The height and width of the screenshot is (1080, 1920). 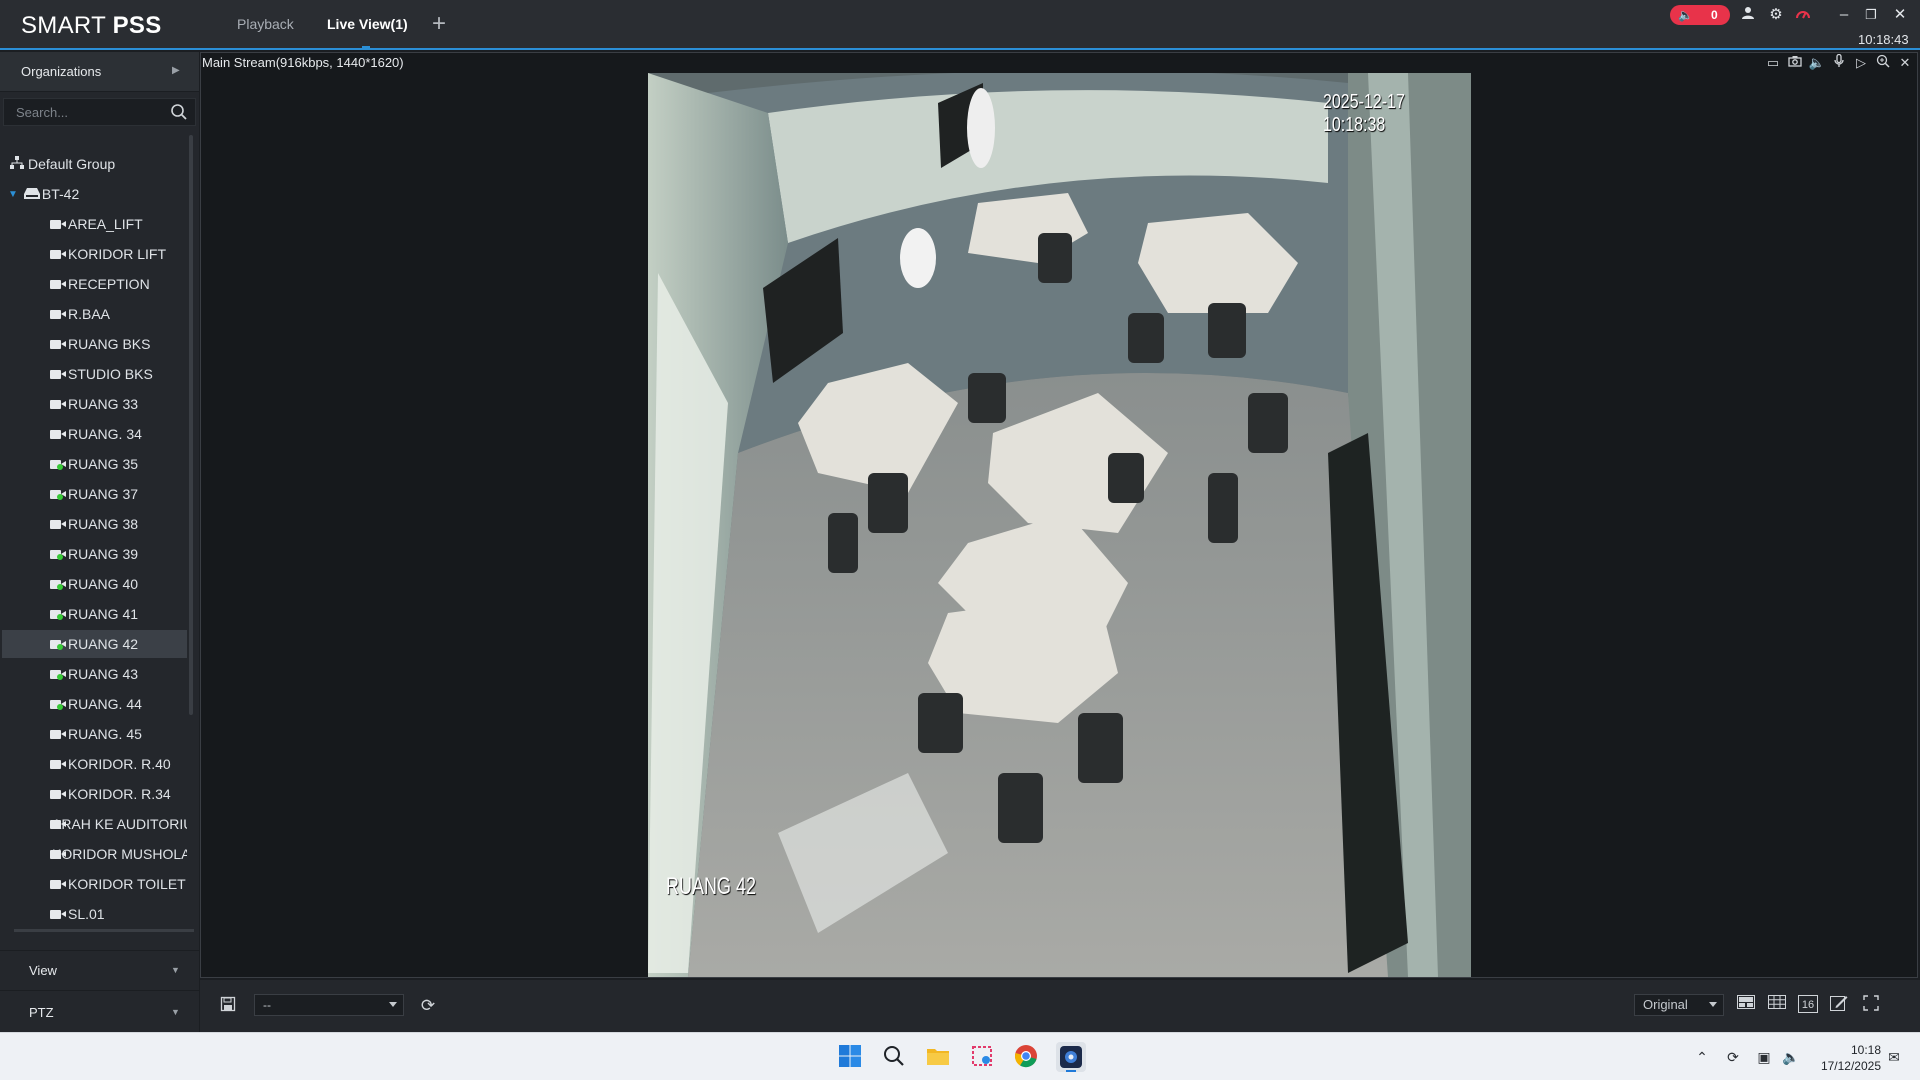 I want to click on snipping-tool-icon, so click(x=983, y=1057).